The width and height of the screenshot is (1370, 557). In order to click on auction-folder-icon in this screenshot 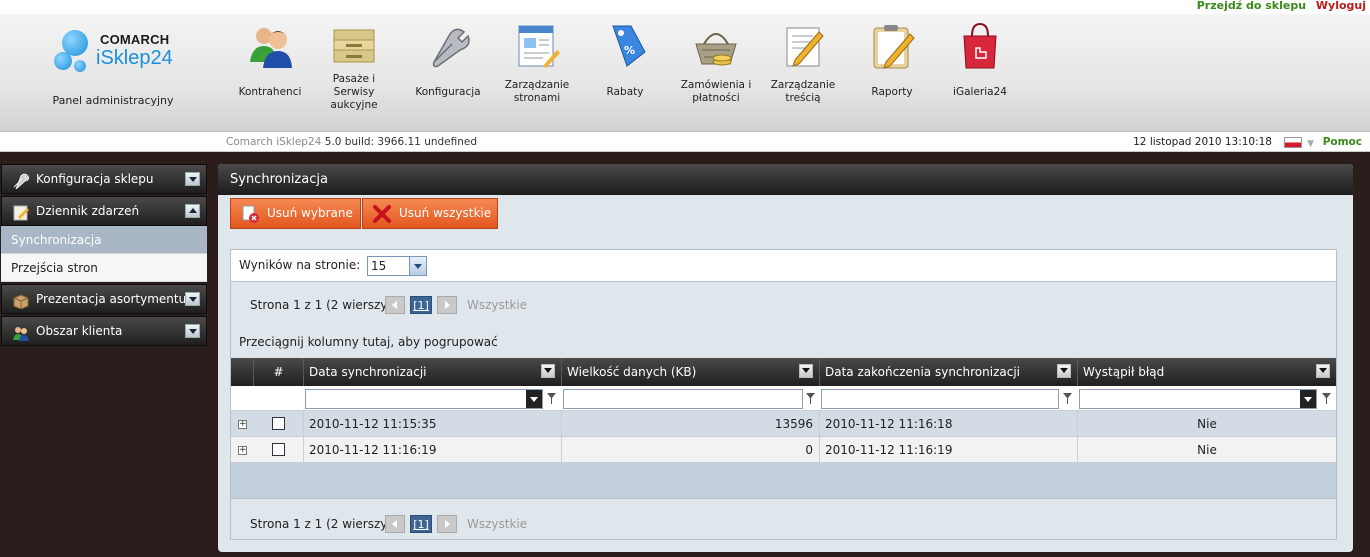, I will do `click(354, 46)`.